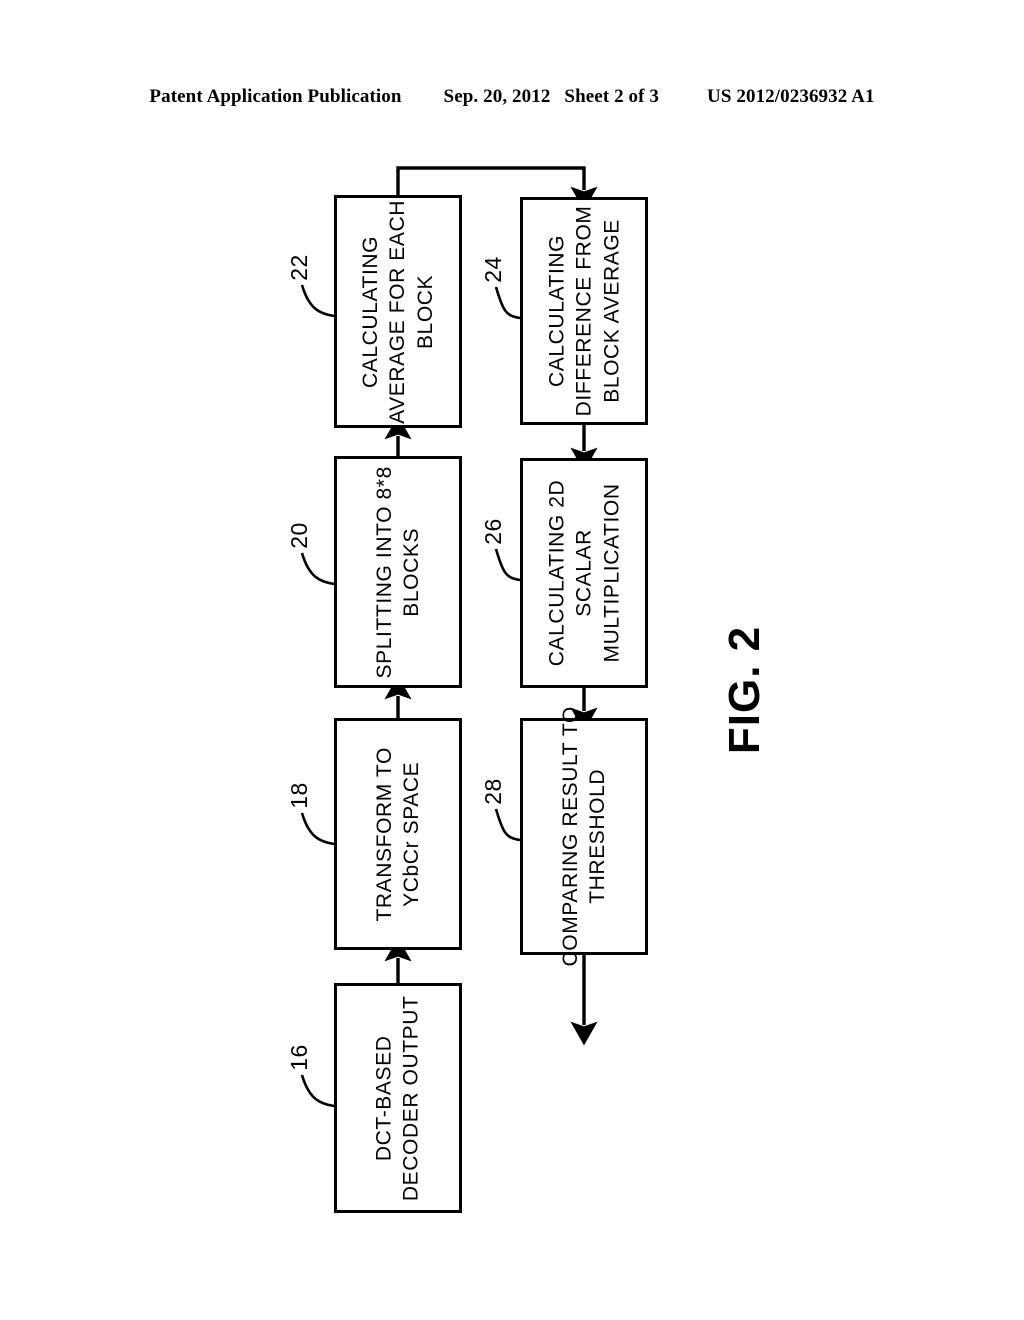 The height and width of the screenshot is (1320, 1024). Describe the element at coordinates (492, 791) in the screenshot. I see `reference-numeral-28: 28` at that location.